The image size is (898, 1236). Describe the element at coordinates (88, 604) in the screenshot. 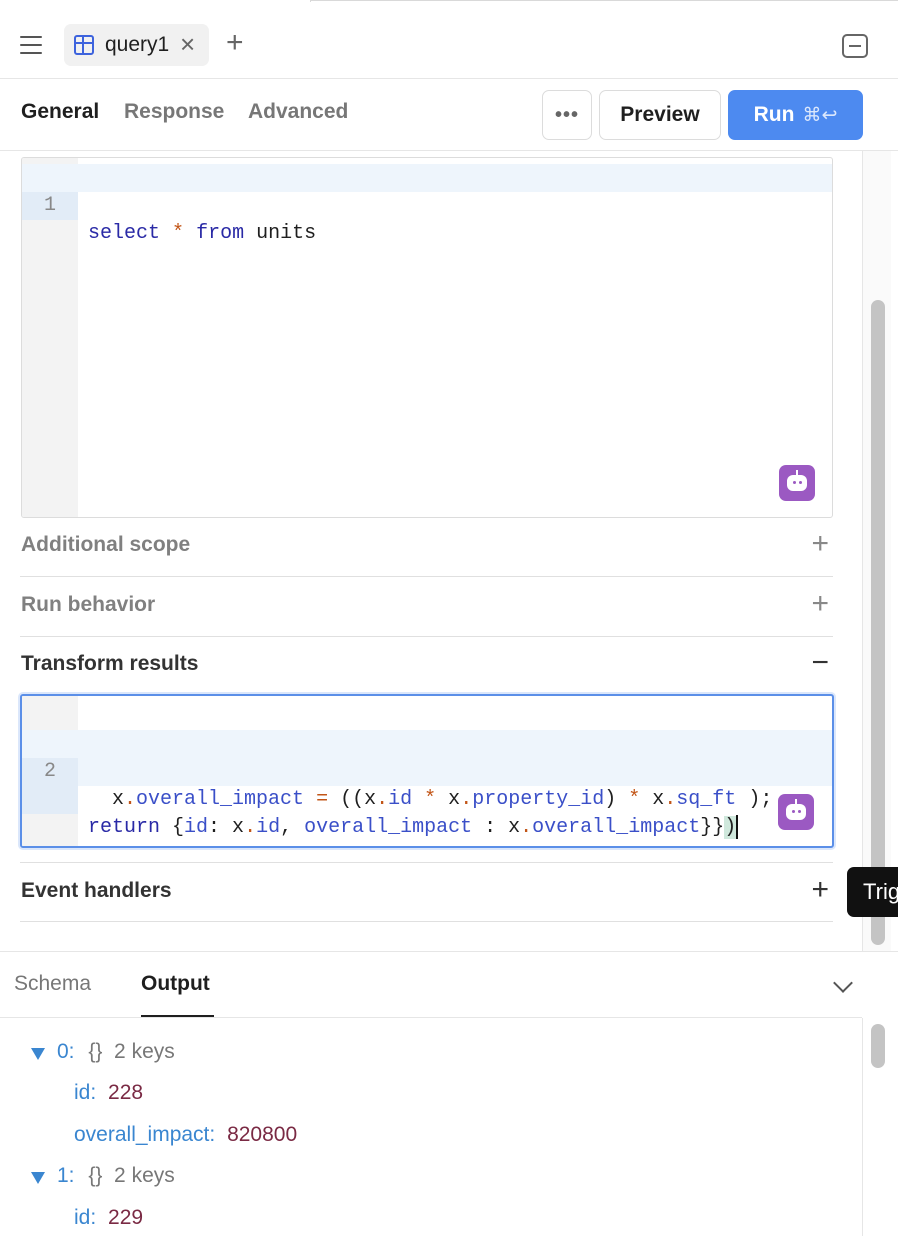

I see `section-title: Run behavior` at that location.